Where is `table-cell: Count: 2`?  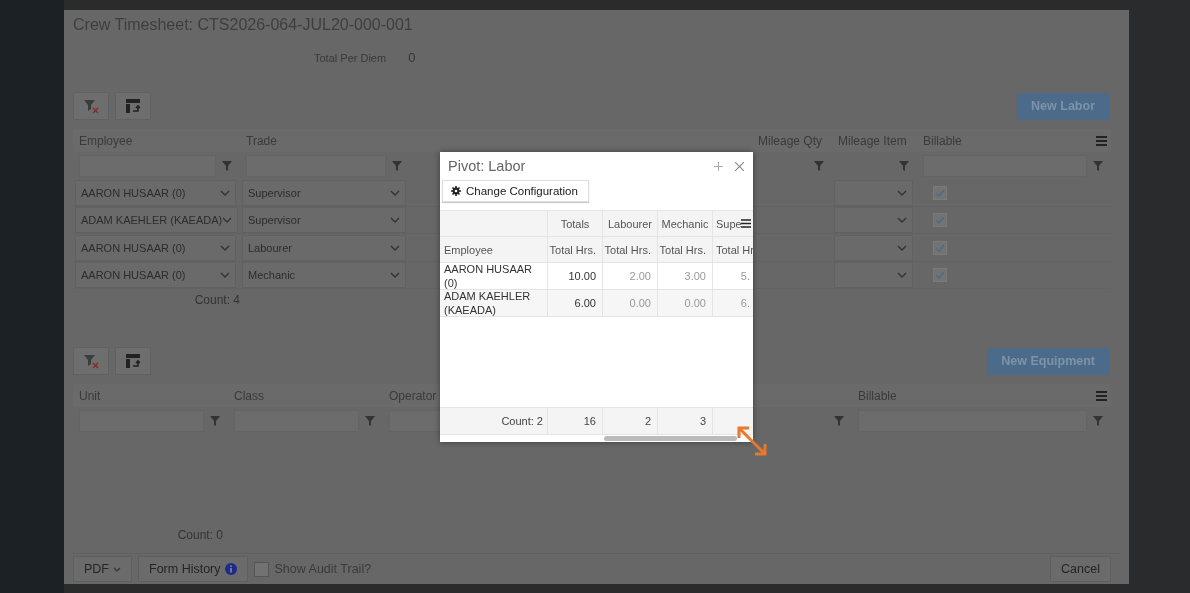 table-cell: Count: 2 is located at coordinates (522, 421).